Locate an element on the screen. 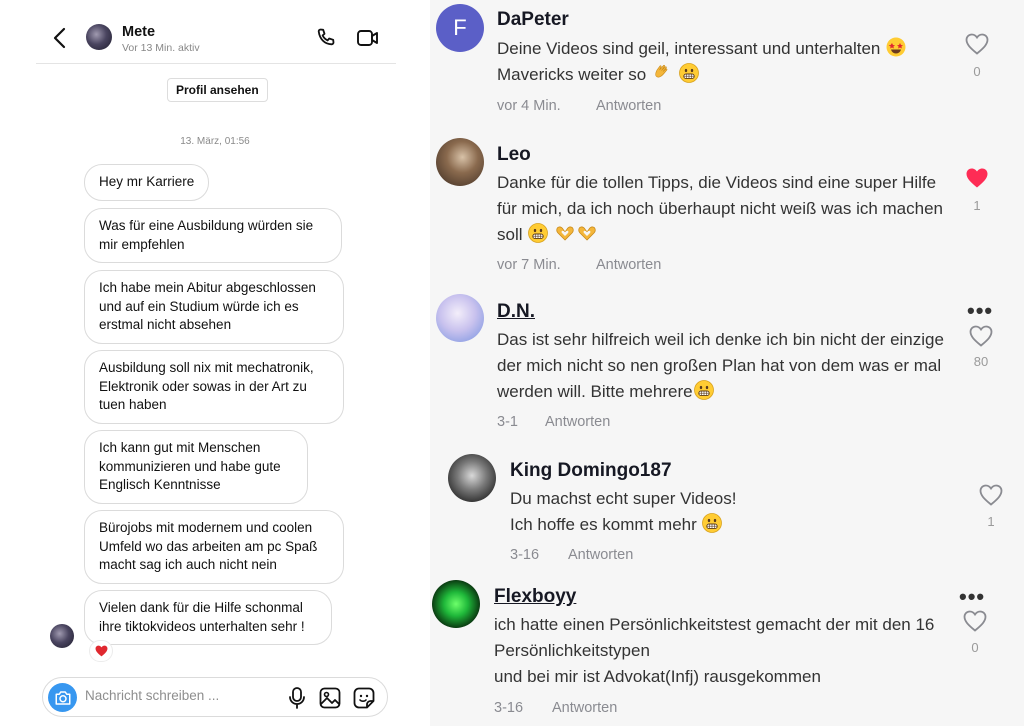  contact-avatar is located at coordinates (99, 37).